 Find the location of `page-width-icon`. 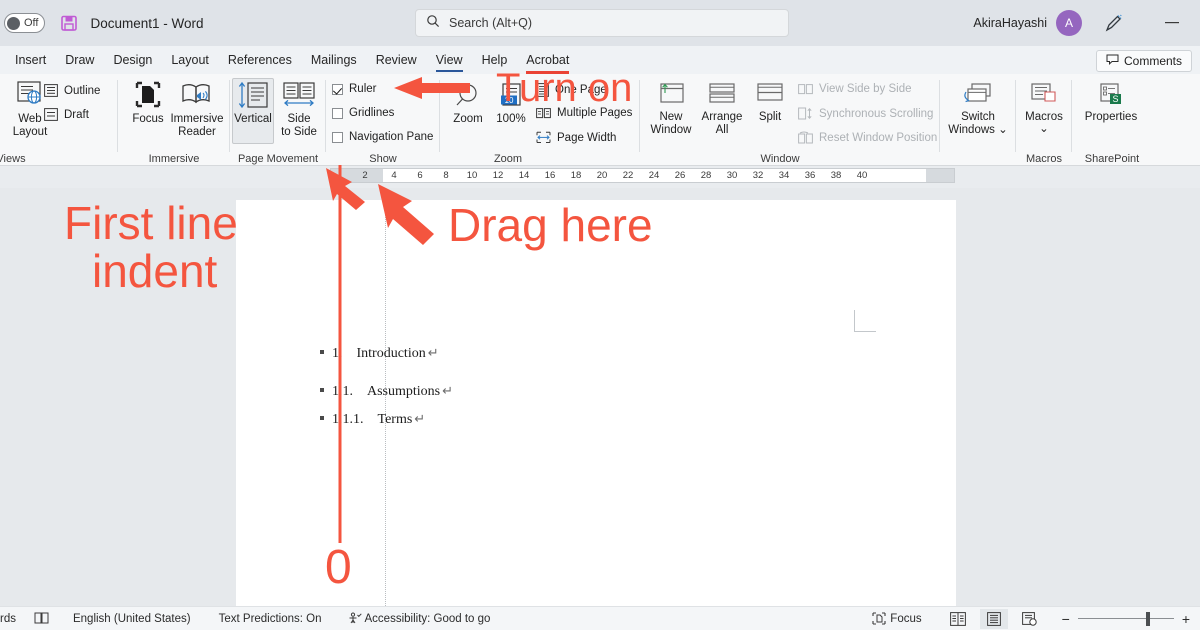

page-width-icon is located at coordinates (543, 137).